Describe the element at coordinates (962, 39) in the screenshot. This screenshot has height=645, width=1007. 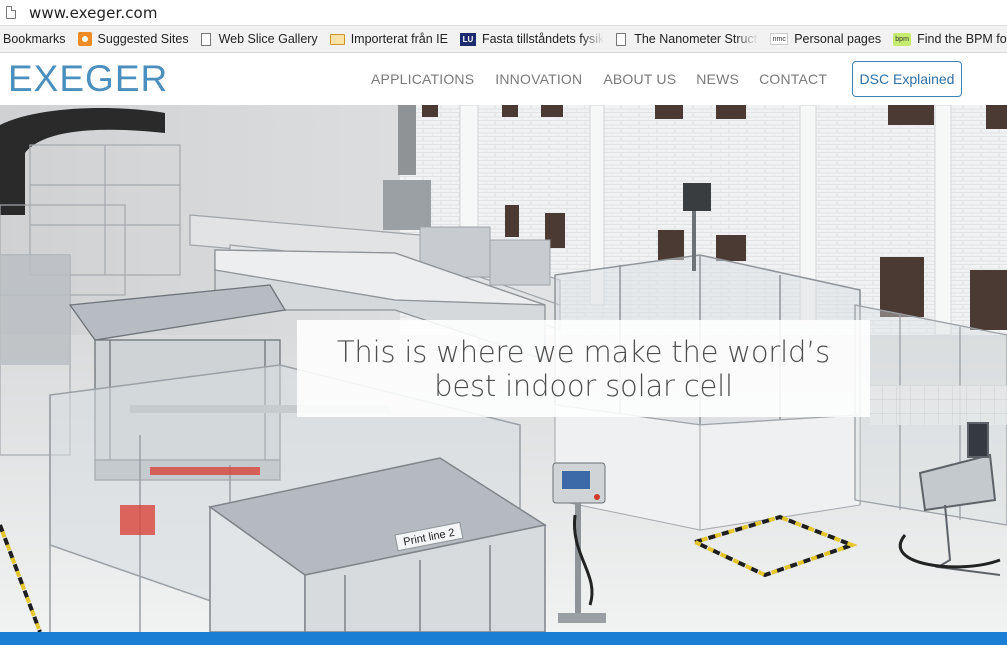
I see `bookmark-label: Find the BPM for any` at that location.